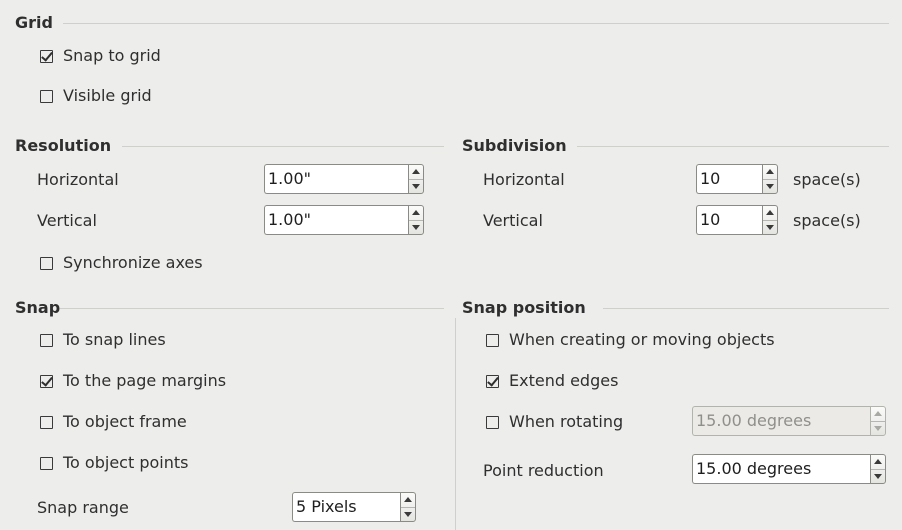 This screenshot has width=902, height=530. What do you see at coordinates (46, 463) in the screenshot?
I see `to-object-points-check-indicator` at bounding box center [46, 463].